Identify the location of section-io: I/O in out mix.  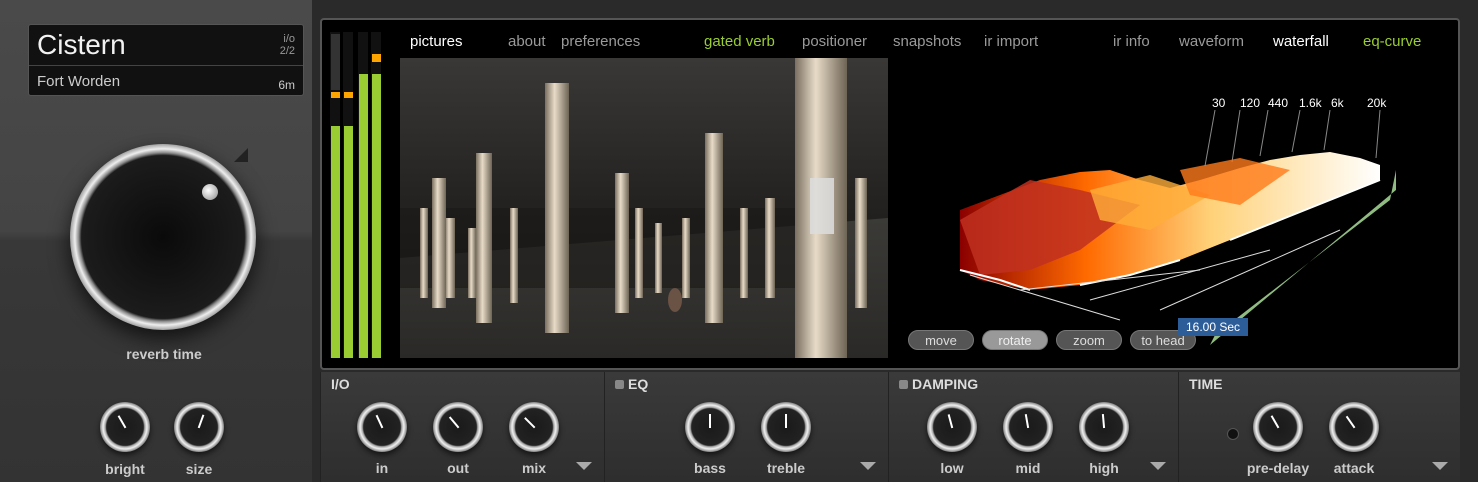
(462, 427).